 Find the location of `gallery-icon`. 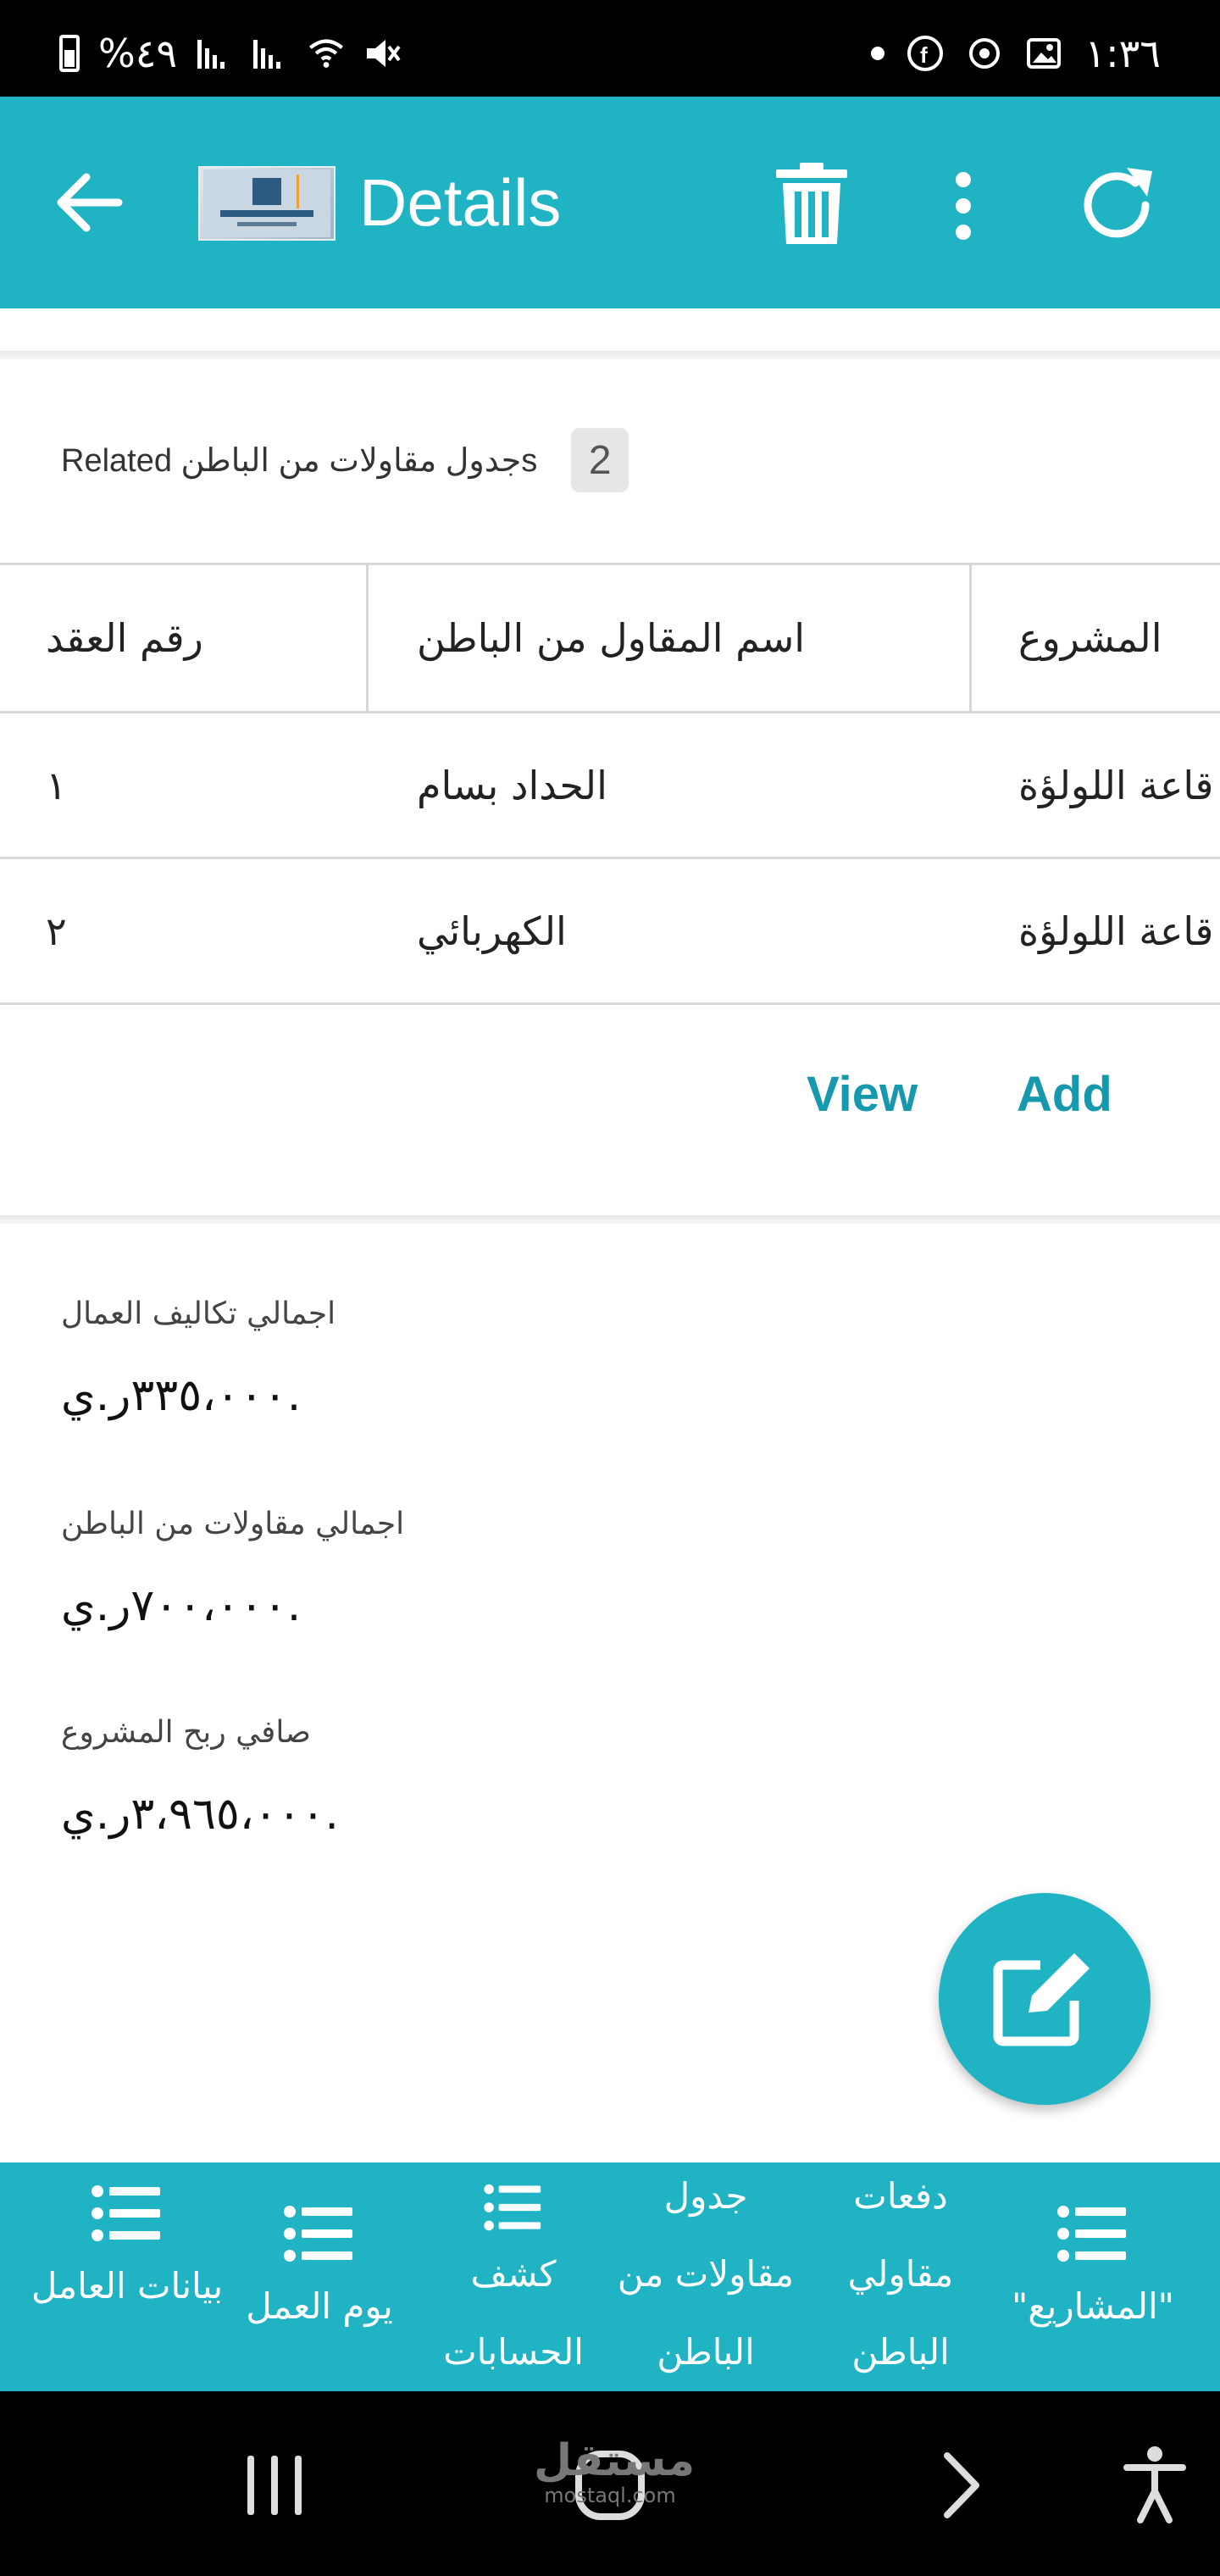

gallery-icon is located at coordinates (1043, 53).